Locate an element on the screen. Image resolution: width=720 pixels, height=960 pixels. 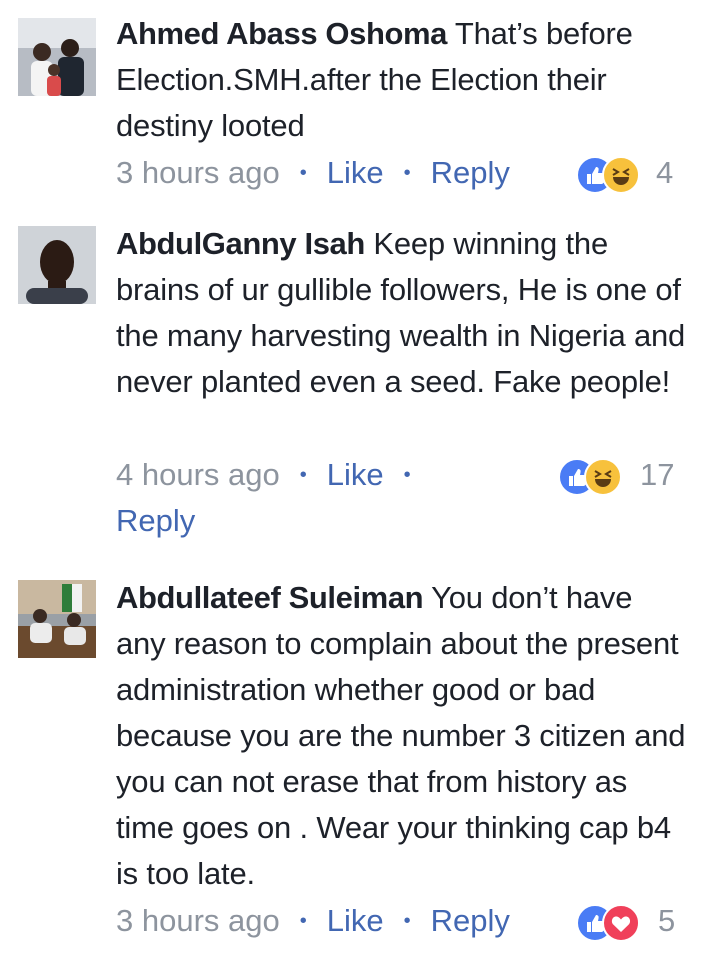
comment-meta: 3 hours ago • Like • Reply 4 is located at coordinates (401, 173).